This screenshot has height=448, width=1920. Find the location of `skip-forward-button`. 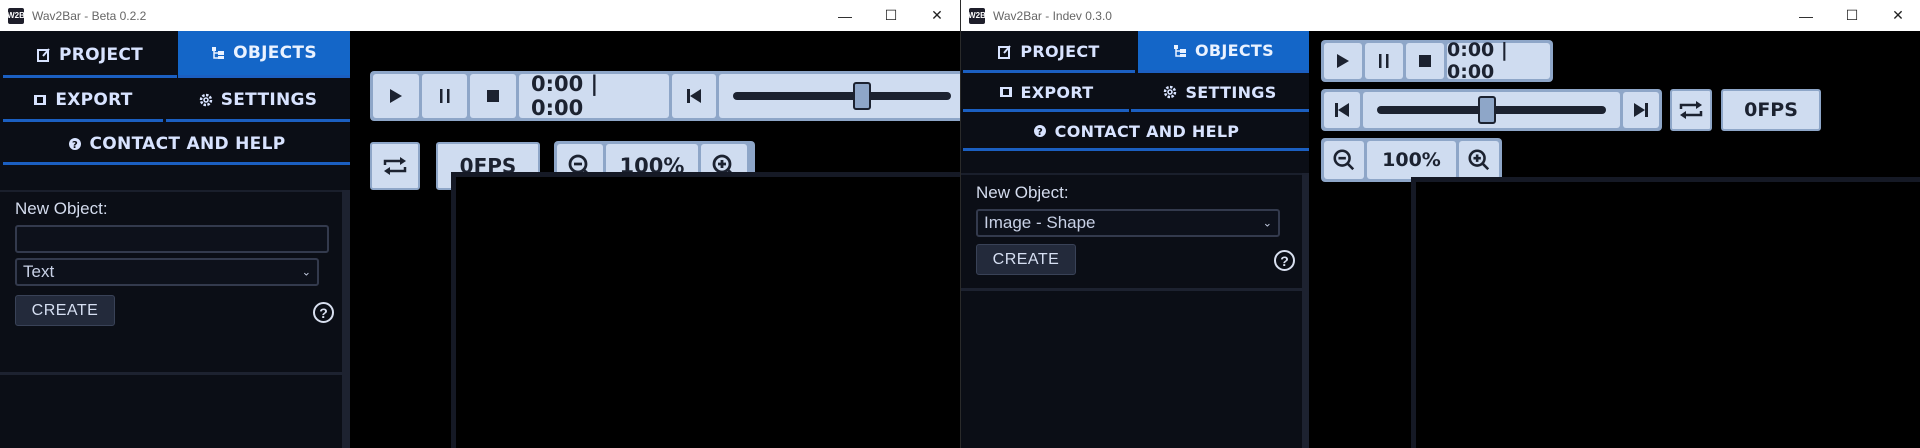

skip-forward-button is located at coordinates (1641, 110).